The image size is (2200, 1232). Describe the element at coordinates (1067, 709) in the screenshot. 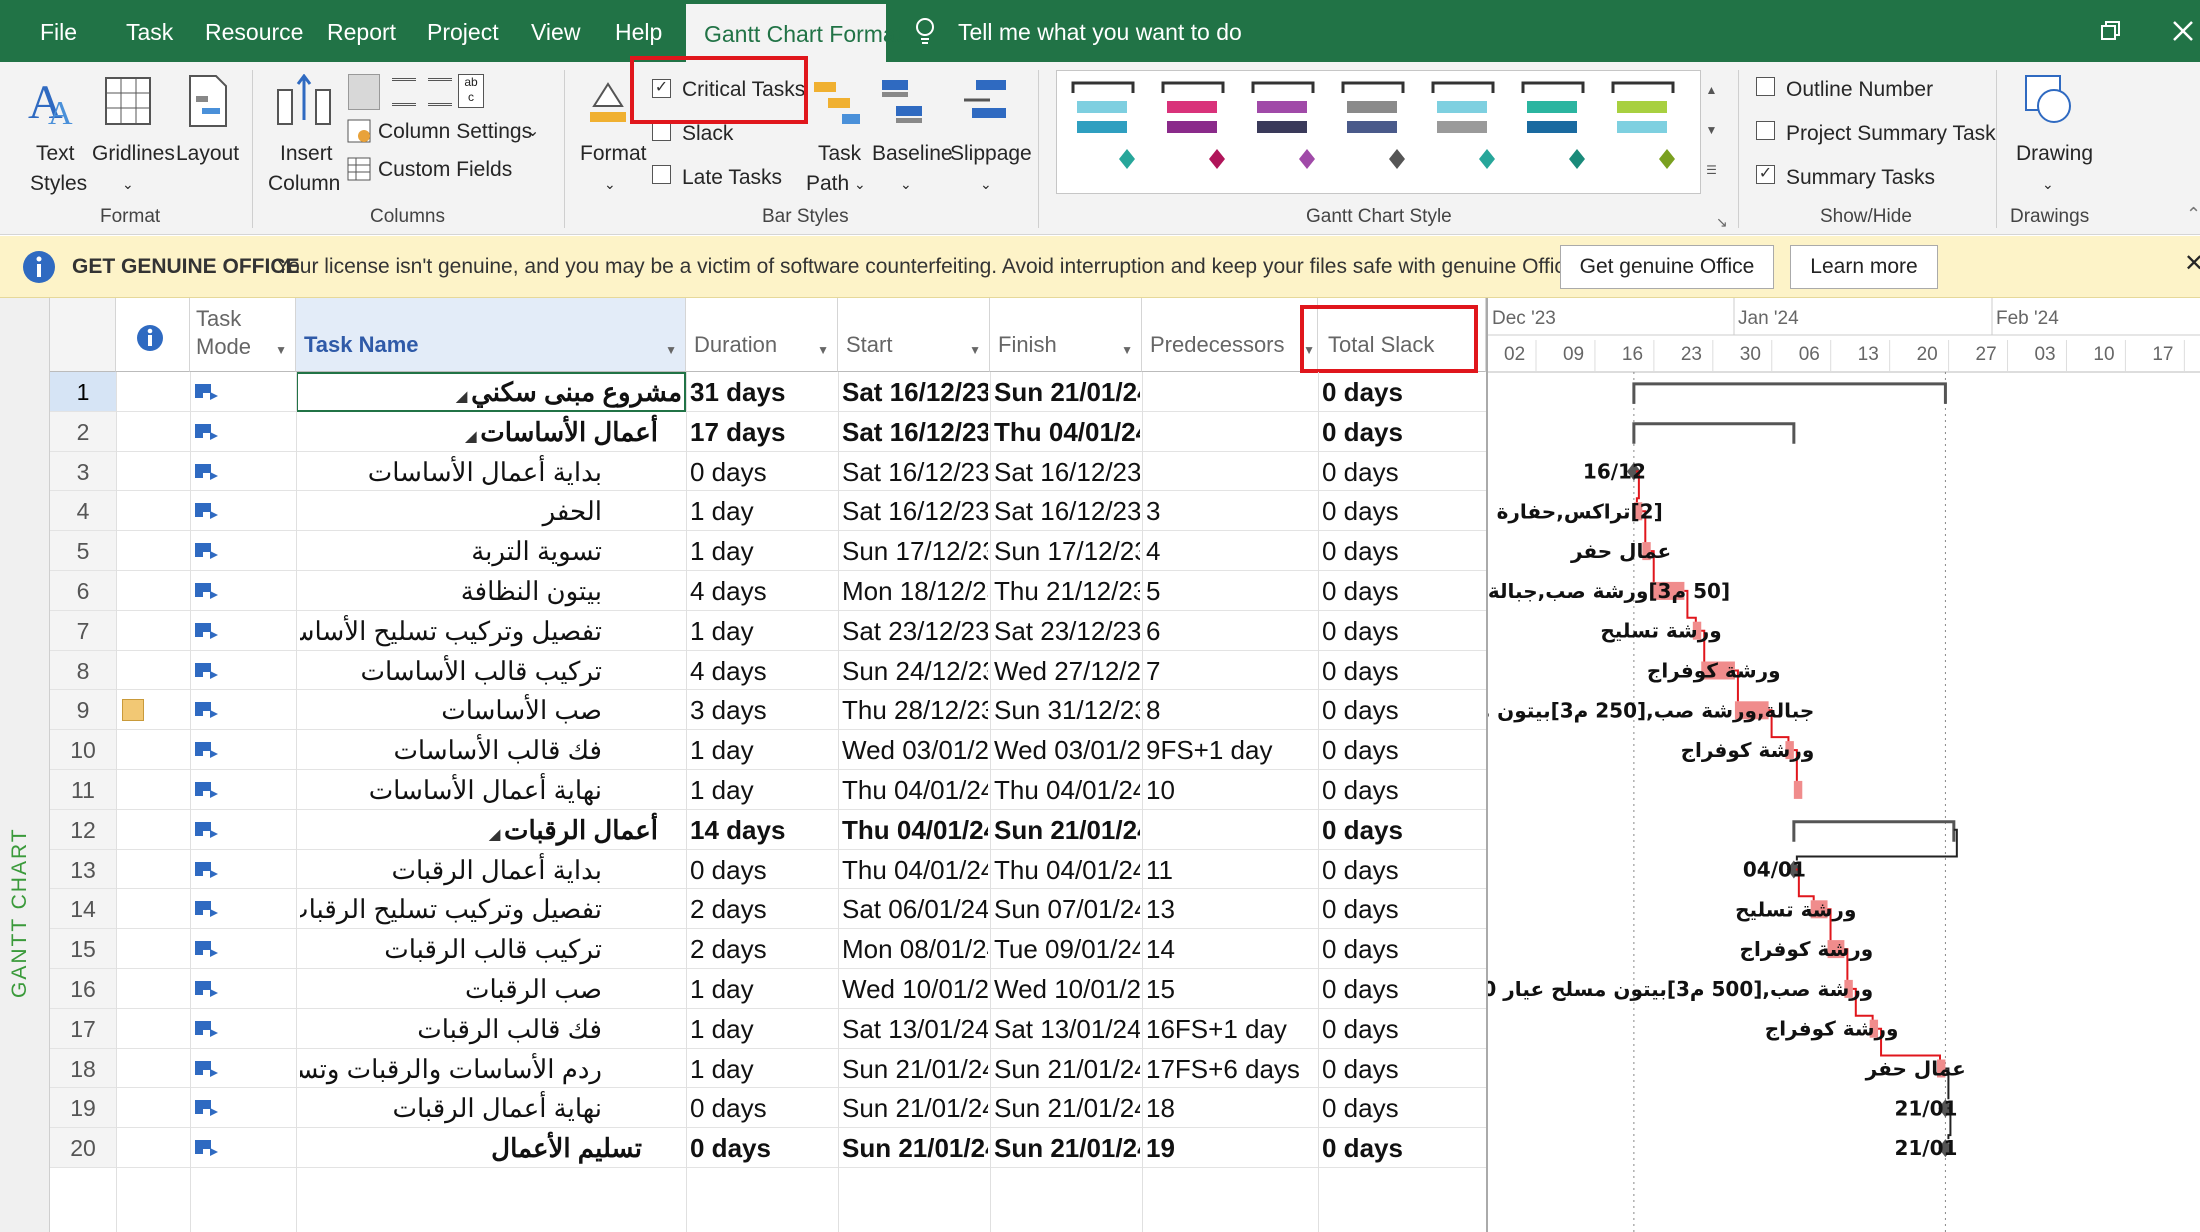

I see `finish-cell: Sun 31/12/23` at that location.